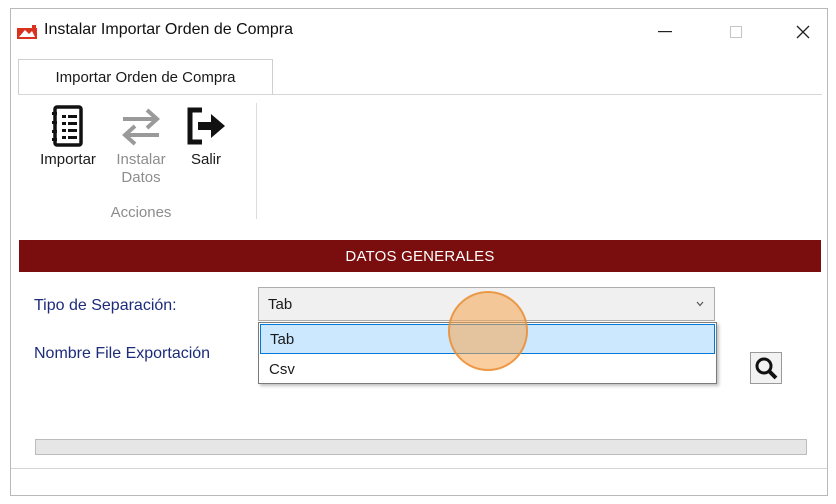 The height and width of the screenshot is (504, 836). Describe the element at coordinates (27, 32) in the screenshot. I see `app-icon` at that location.